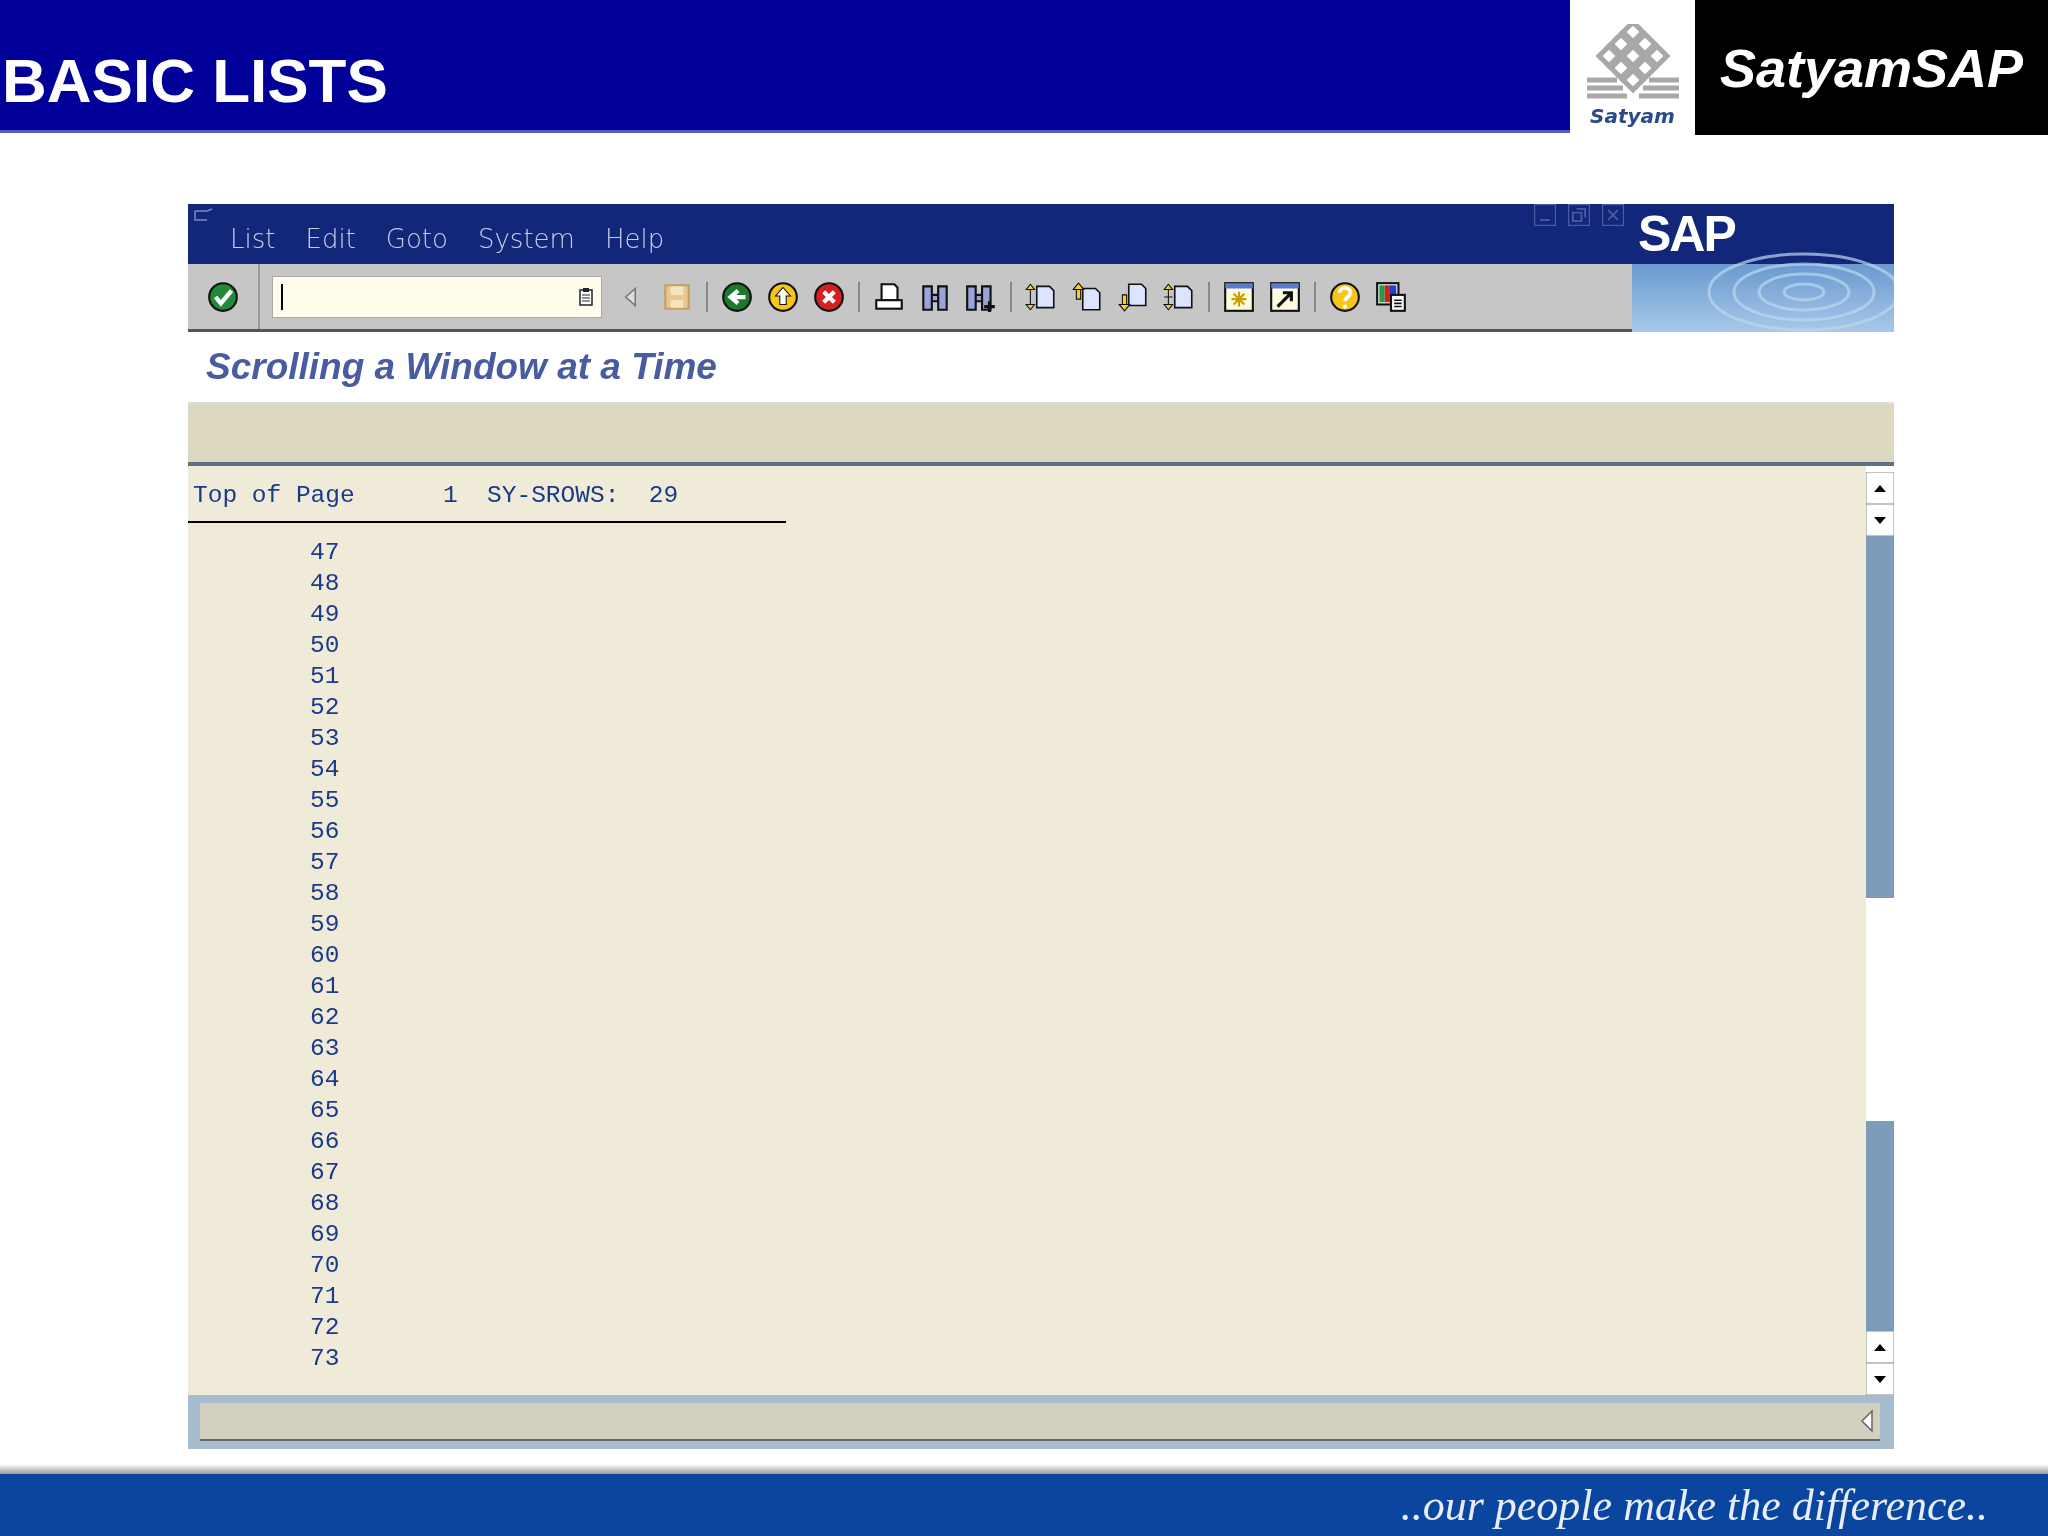 This screenshot has height=1536, width=2048. Describe the element at coordinates (1694, 1505) in the screenshot. I see `tagline: ..our people make the difference..` at that location.